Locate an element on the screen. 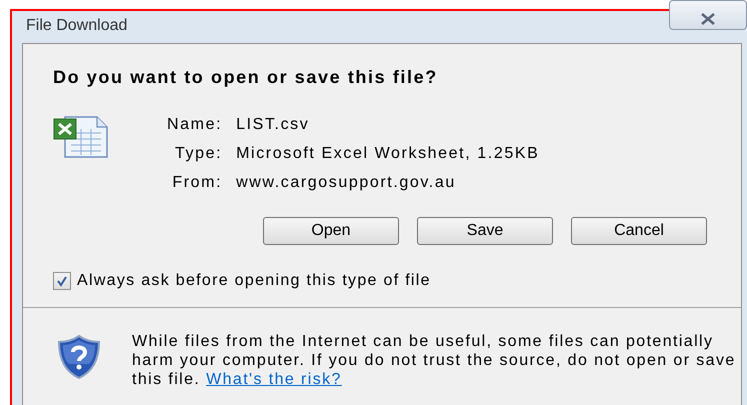 The width and height of the screenshot is (747, 405). dialog-button: Save is located at coordinates (485, 231).